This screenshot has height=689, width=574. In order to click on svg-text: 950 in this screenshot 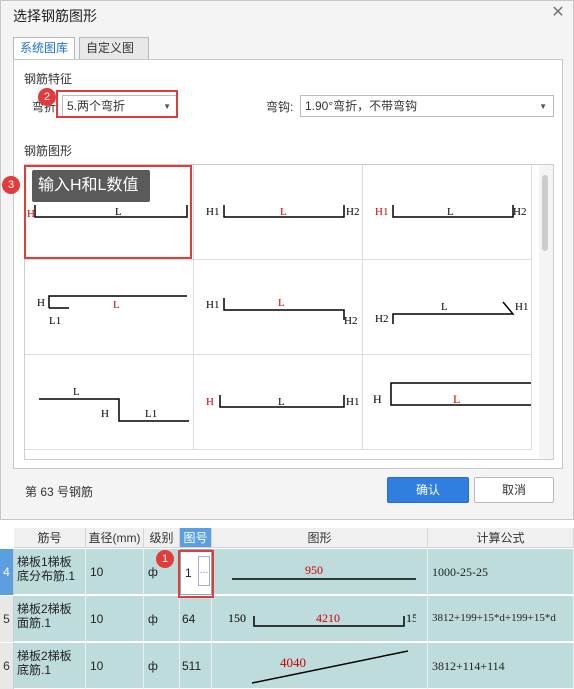, I will do `click(314, 570)`.